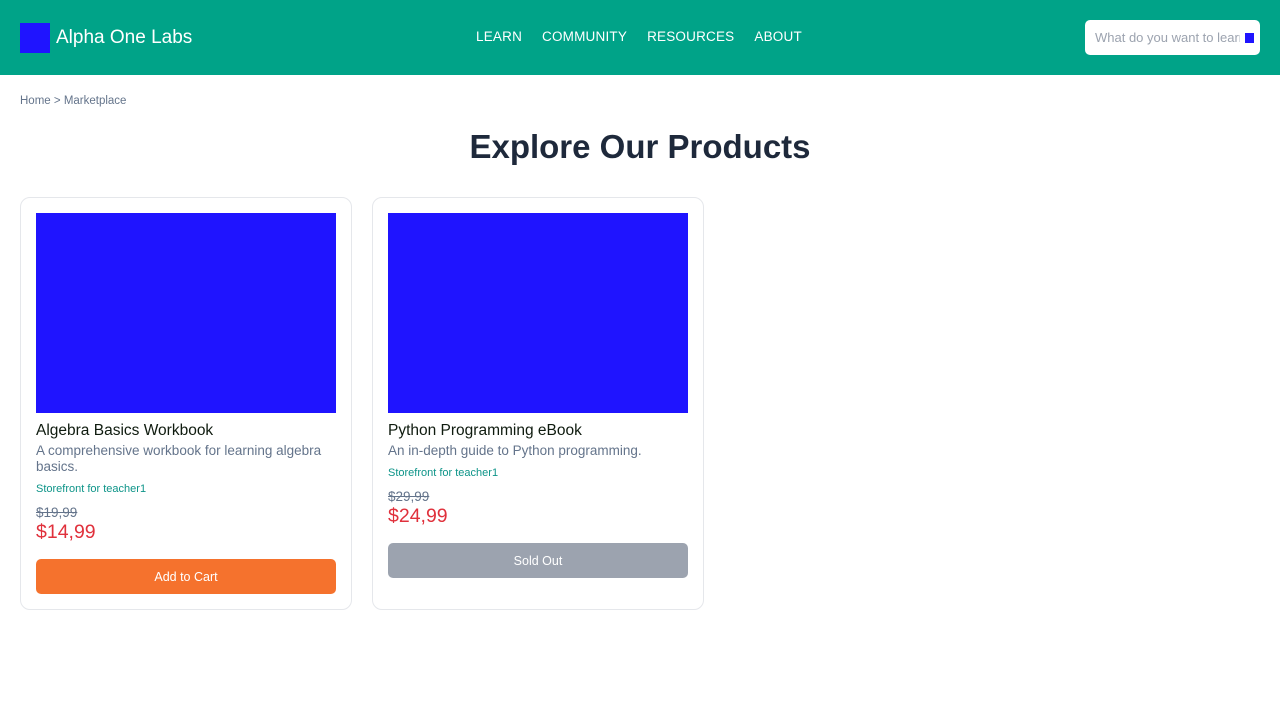  What do you see at coordinates (690, 36) in the screenshot?
I see `nav-item-resources: RESOURCES` at bounding box center [690, 36].